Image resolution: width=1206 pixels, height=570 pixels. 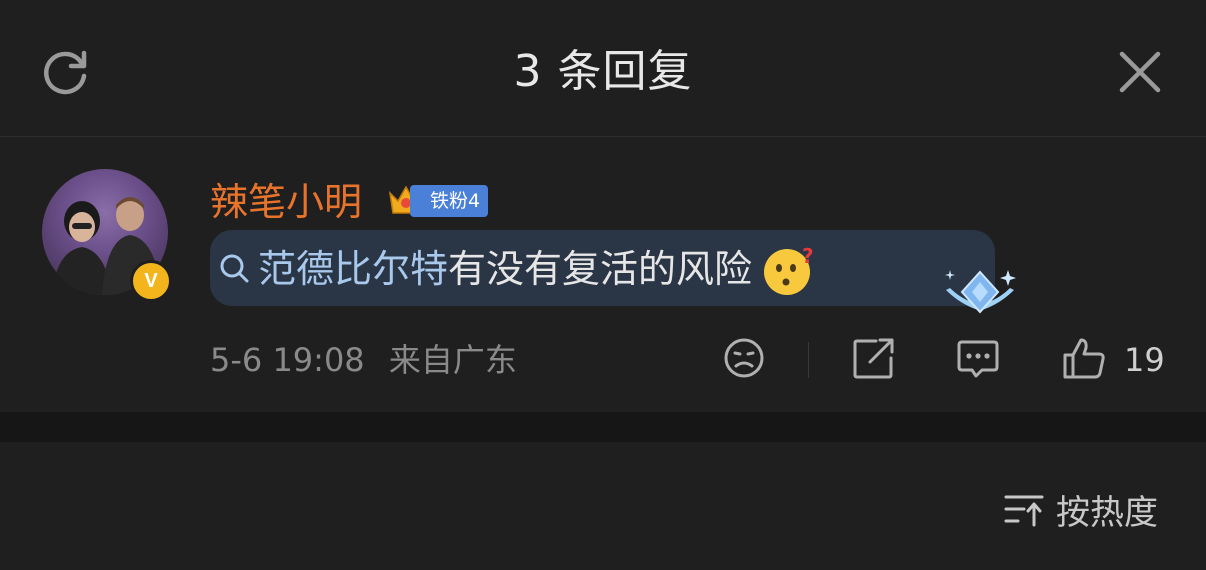 I want to click on username: 辣笔小明, so click(x=286, y=202).